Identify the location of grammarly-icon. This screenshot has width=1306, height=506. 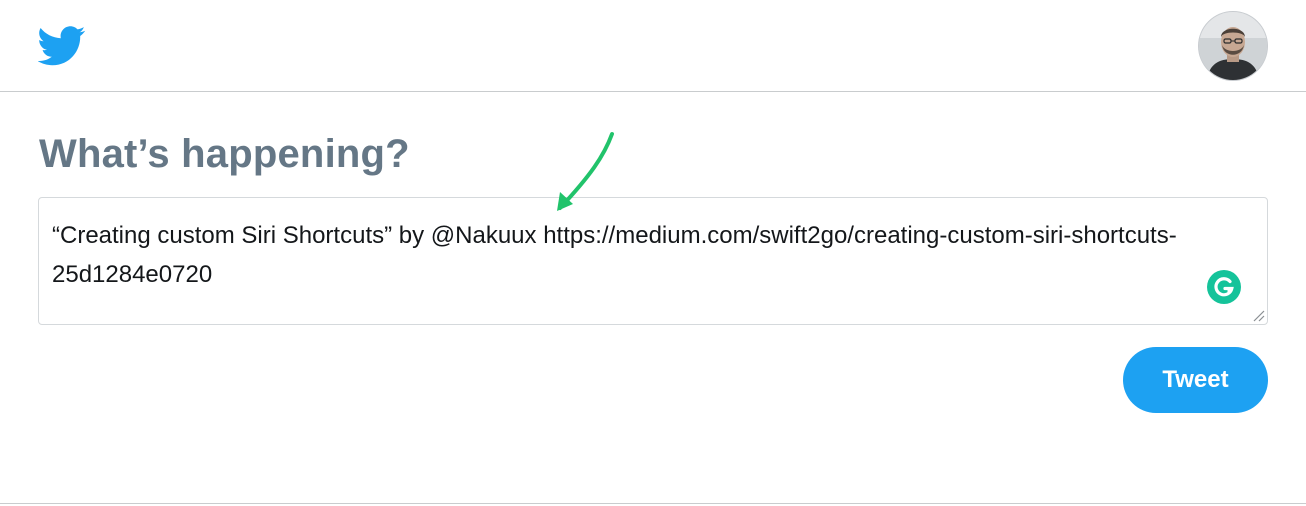
(1224, 287).